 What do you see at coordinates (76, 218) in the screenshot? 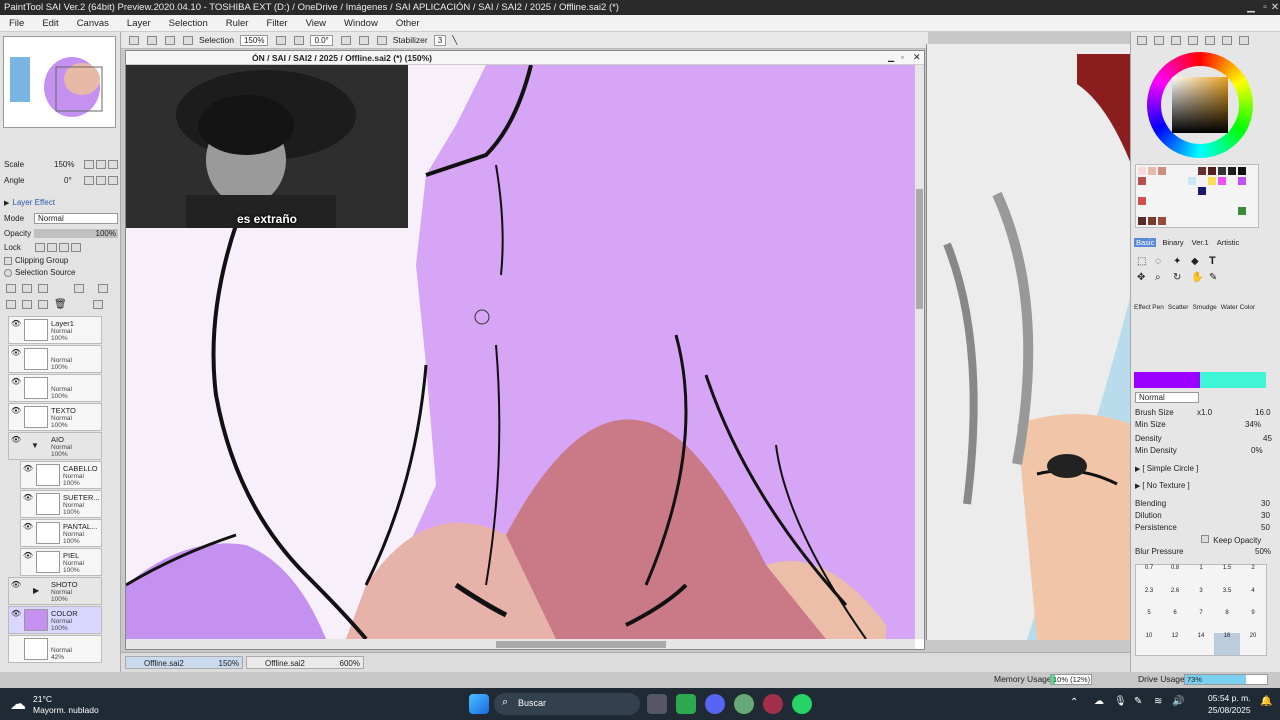
I see `mode-select: Normal` at bounding box center [76, 218].